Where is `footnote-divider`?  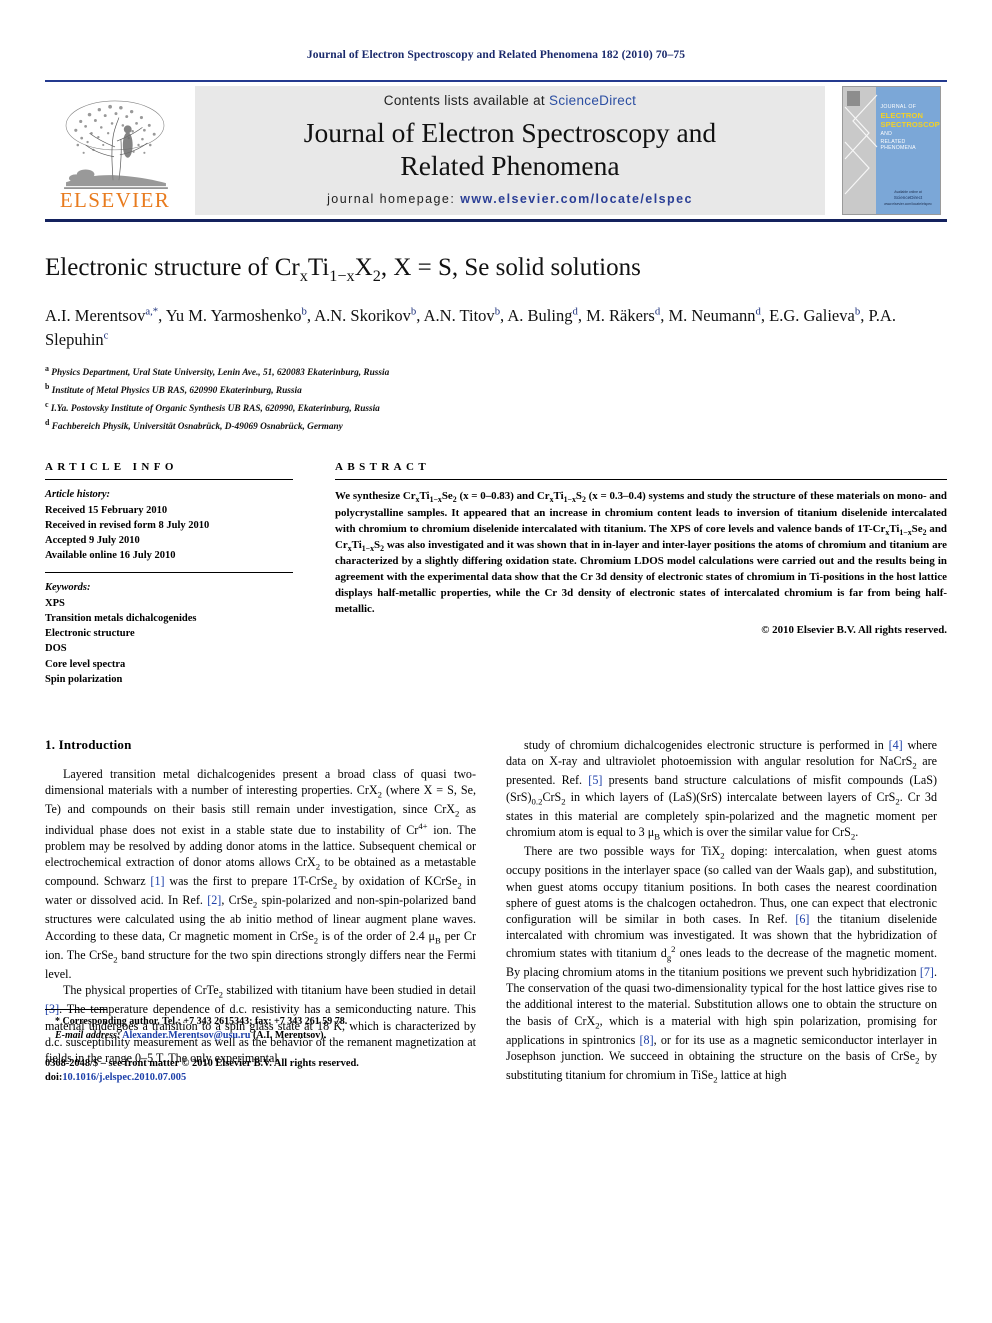
footnote-divider is located at coordinates (76, 1009).